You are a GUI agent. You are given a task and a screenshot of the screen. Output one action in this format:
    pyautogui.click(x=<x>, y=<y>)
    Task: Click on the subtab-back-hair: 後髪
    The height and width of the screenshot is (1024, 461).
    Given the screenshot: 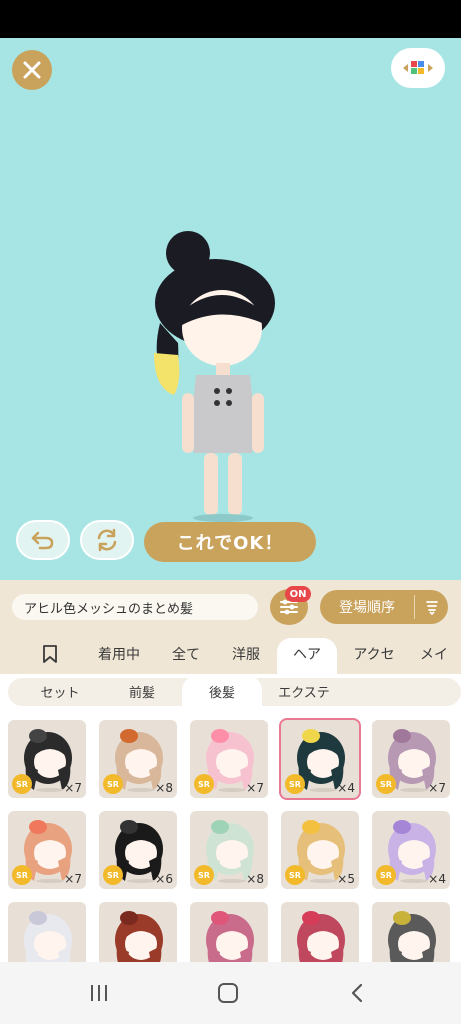 What is the action you would take?
    pyautogui.click(x=222, y=691)
    